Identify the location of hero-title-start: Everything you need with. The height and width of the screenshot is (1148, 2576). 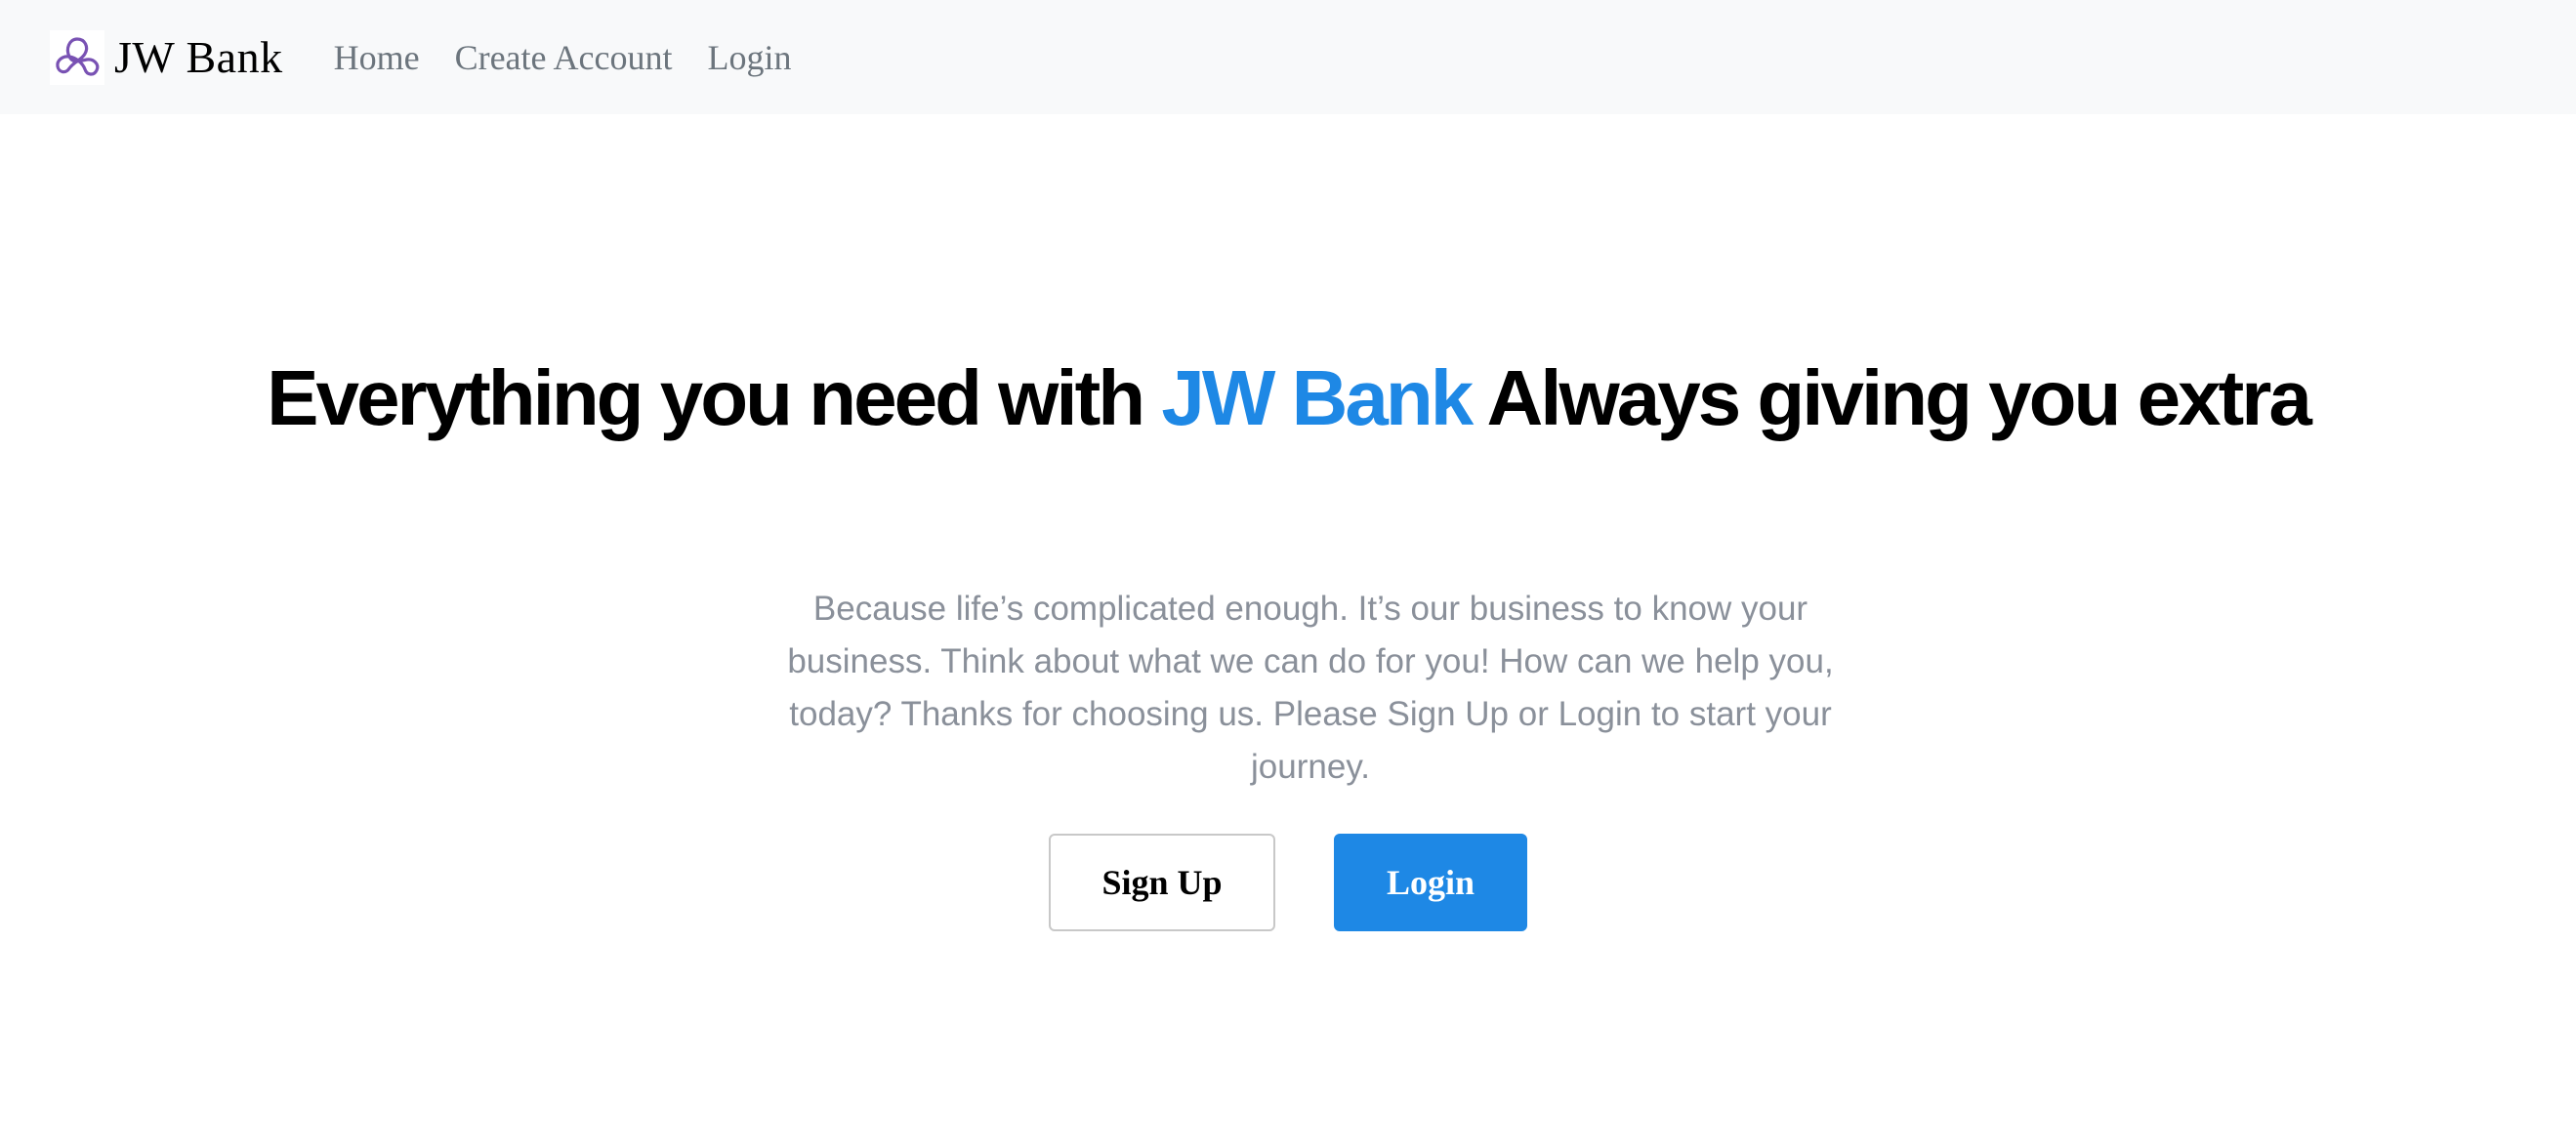
(714, 397).